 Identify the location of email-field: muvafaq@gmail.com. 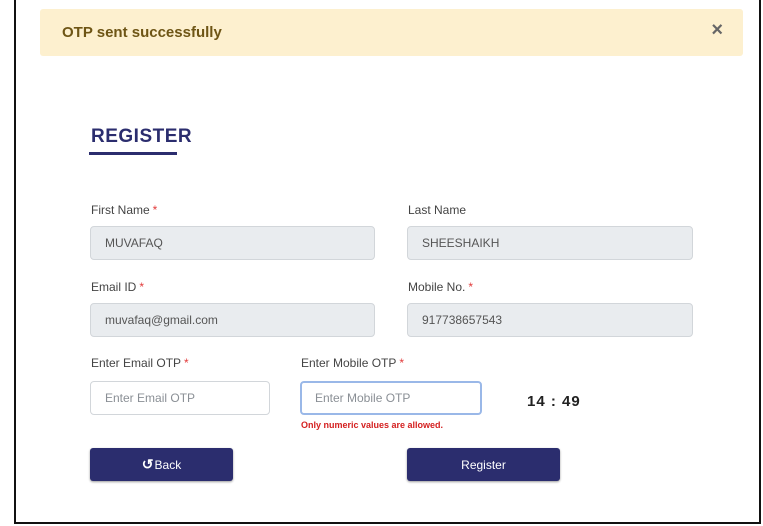
(232, 320).